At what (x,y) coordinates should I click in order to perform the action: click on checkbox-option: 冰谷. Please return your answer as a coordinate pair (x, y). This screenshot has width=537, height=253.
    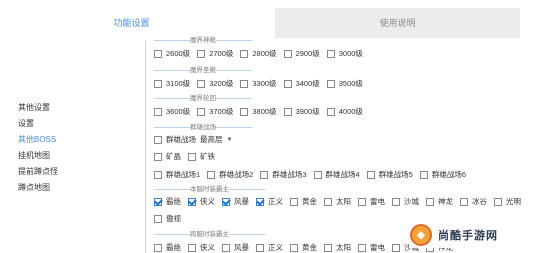
    Looking at the image, I should click on (473, 201).